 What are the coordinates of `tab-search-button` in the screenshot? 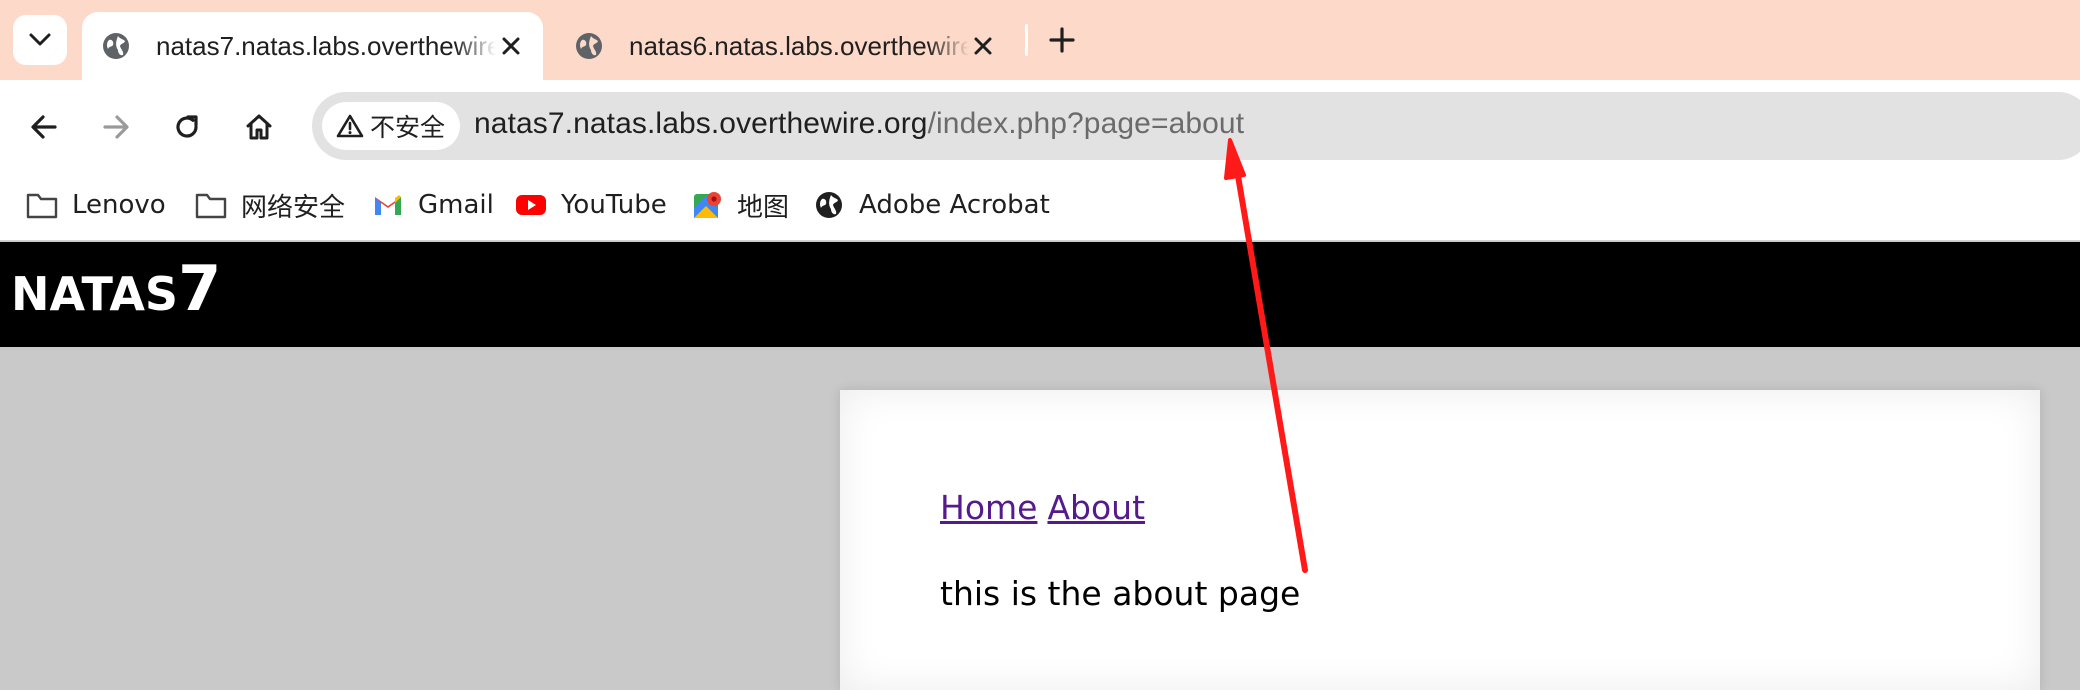 It's located at (40, 40).